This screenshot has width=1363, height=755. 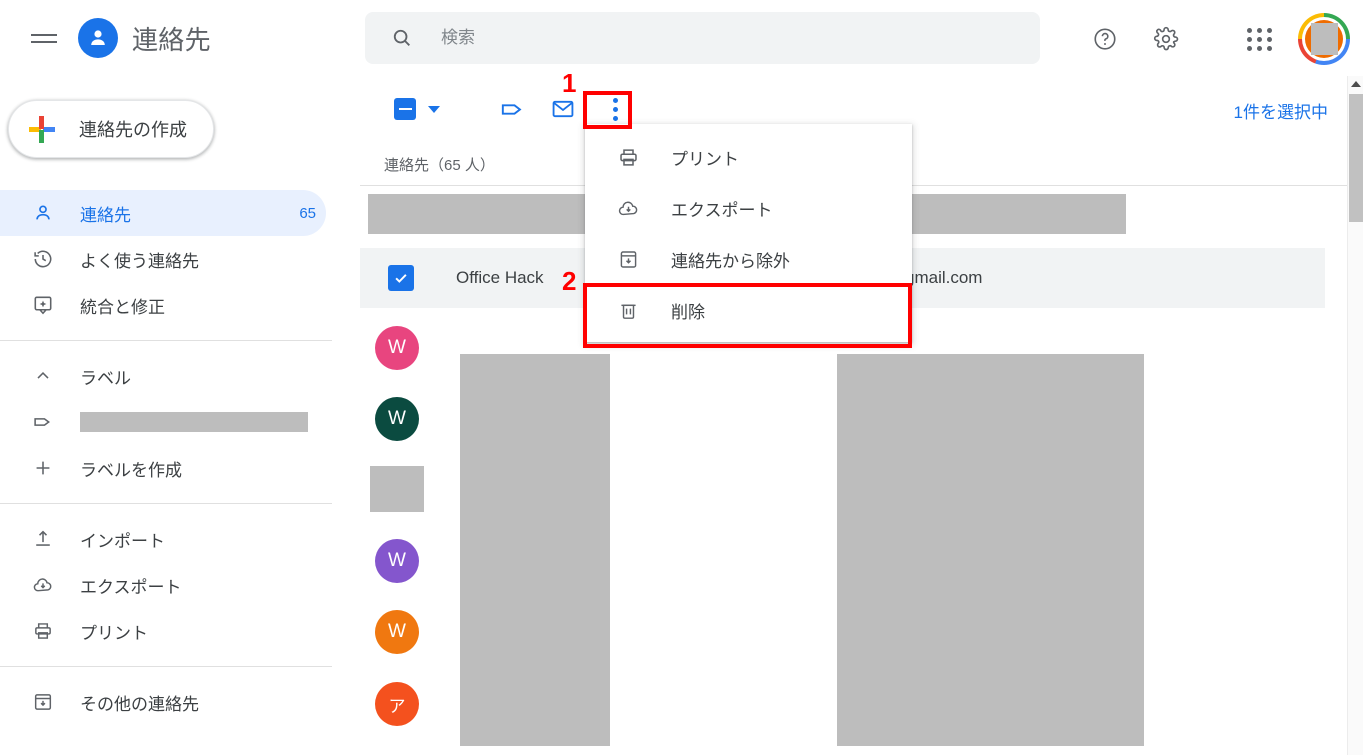 What do you see at coordinates (569, 281) in the screenshot?
I see `annotation-marker-2: 2` at bounding box center [569, 281].